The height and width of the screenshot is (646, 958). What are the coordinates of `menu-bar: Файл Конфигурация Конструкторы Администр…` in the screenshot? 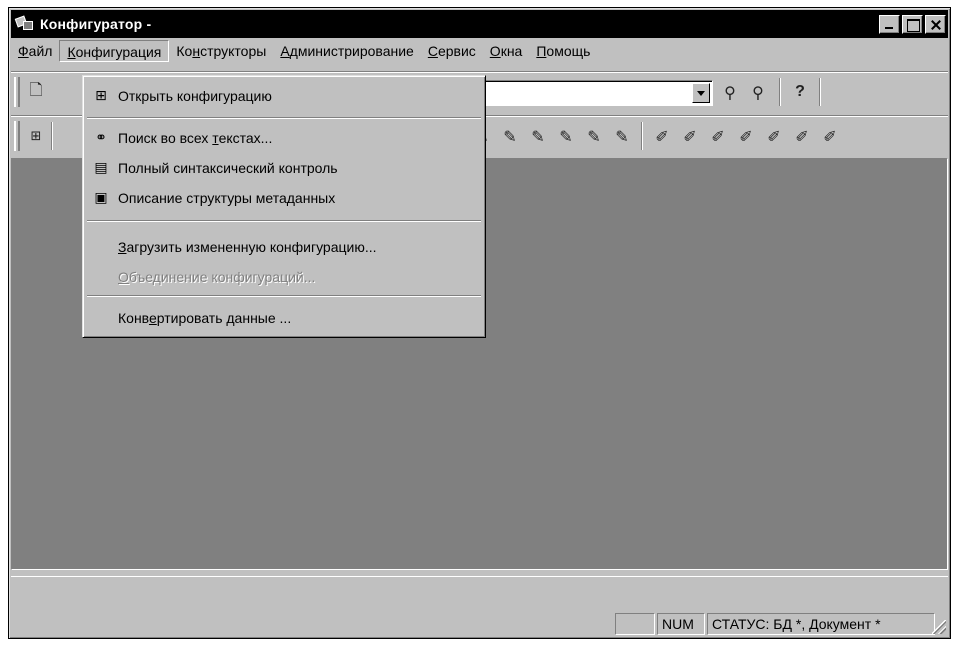 It's located at (479, 51).